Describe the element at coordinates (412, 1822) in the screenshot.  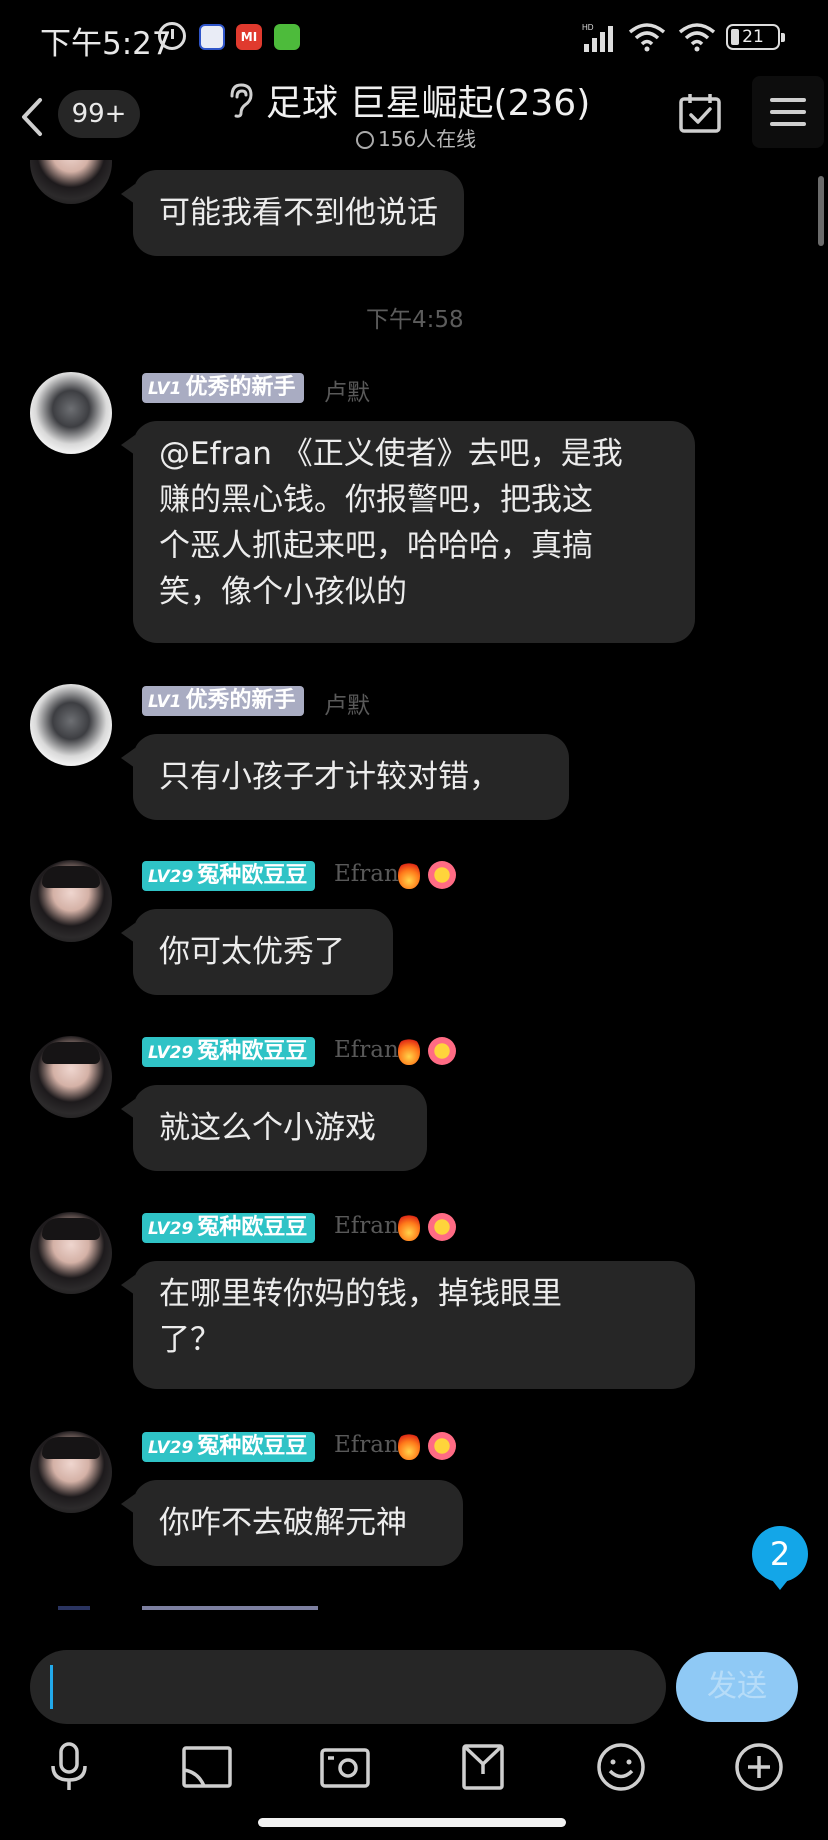
I see `home-indicator` at that location.